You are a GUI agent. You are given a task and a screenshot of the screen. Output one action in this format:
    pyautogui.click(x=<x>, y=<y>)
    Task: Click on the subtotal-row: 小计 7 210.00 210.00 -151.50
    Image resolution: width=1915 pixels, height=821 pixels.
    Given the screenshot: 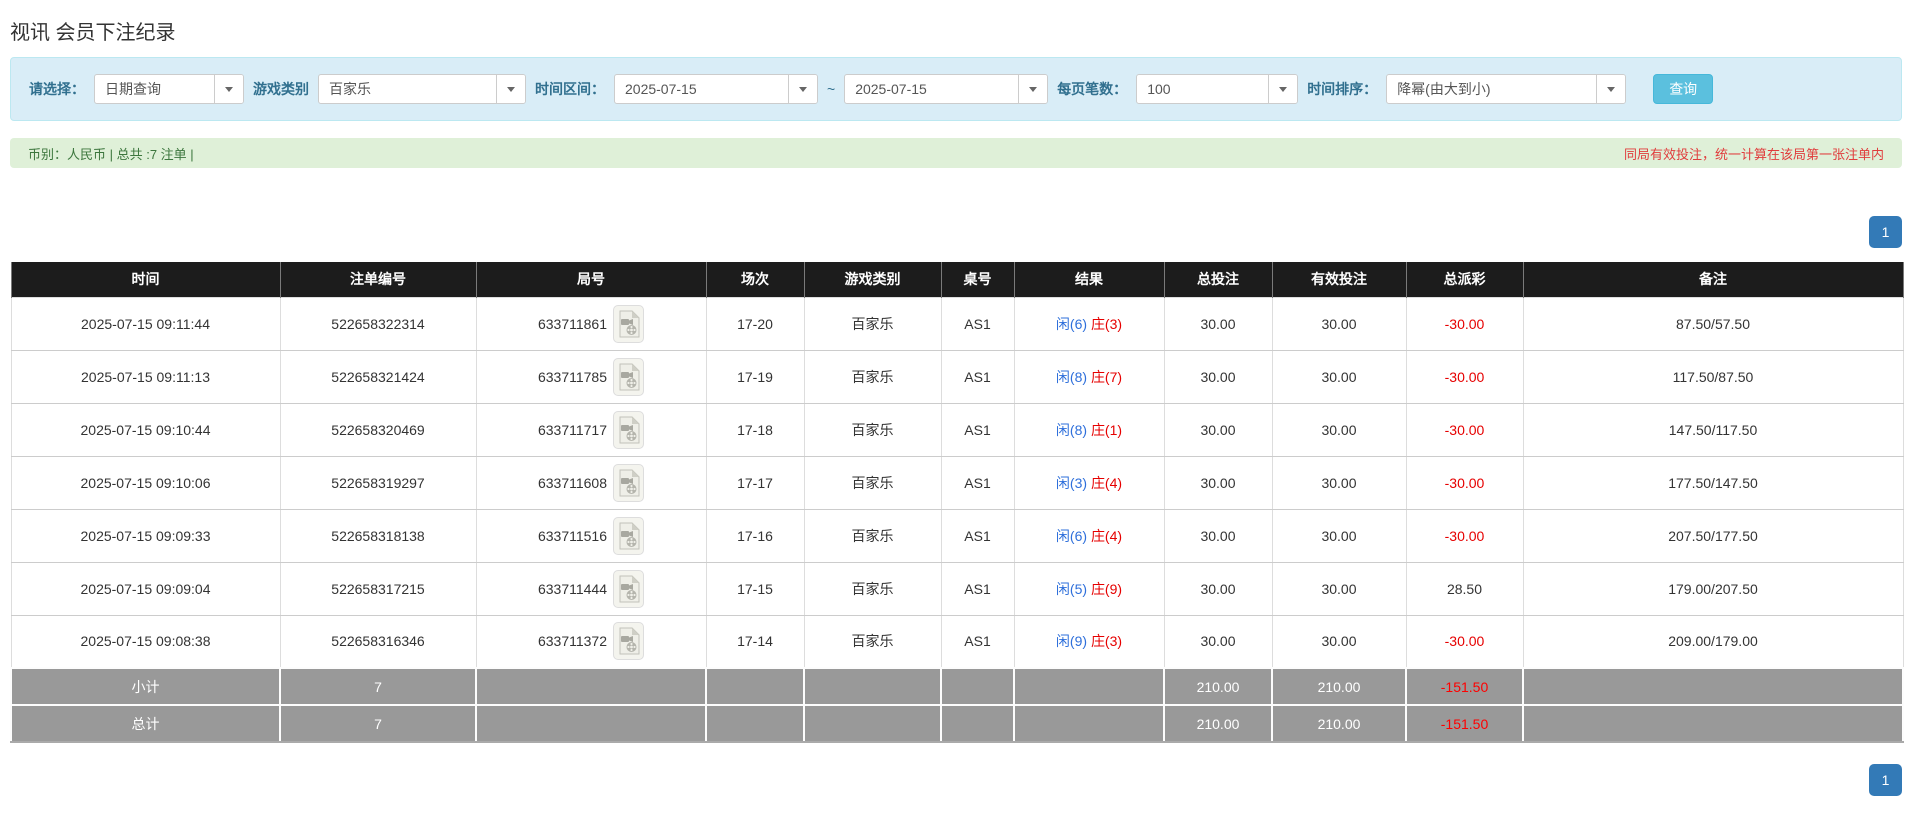 What is the action you would take?
    pyautogui.click(x=957, y=686)
    